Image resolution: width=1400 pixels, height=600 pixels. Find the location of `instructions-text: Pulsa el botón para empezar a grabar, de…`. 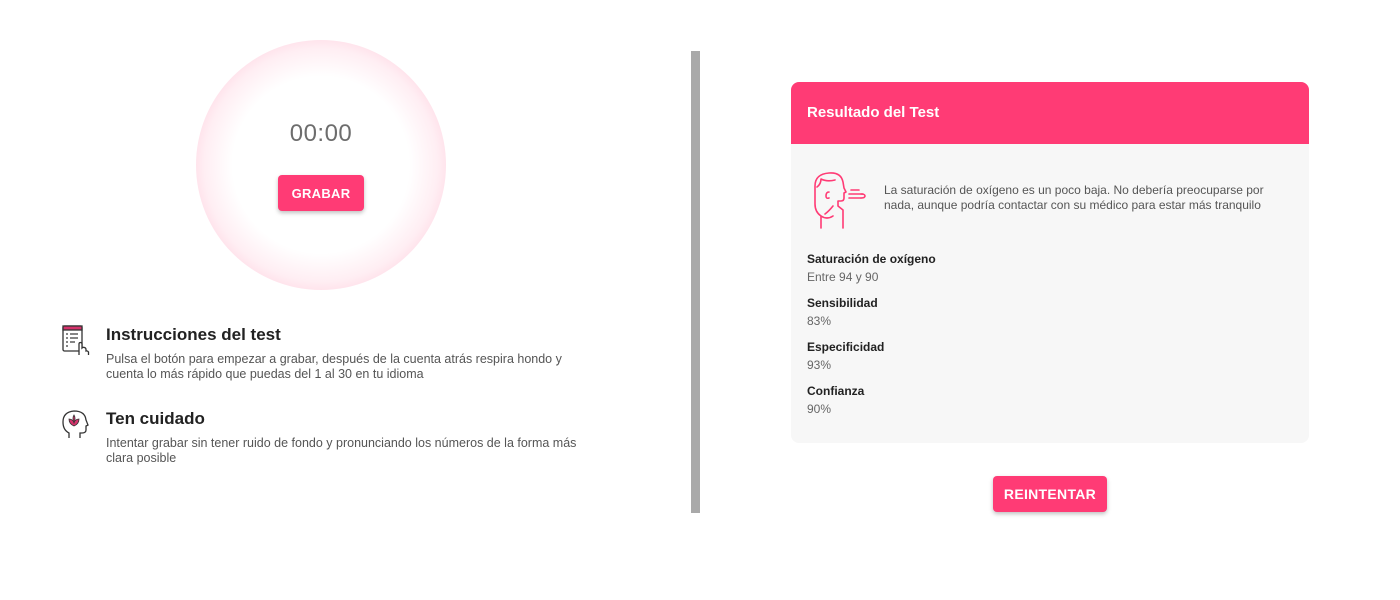

instructions-text: Pulsa el botón para empezar a grabar, de… is located at coordinates (334, 366).